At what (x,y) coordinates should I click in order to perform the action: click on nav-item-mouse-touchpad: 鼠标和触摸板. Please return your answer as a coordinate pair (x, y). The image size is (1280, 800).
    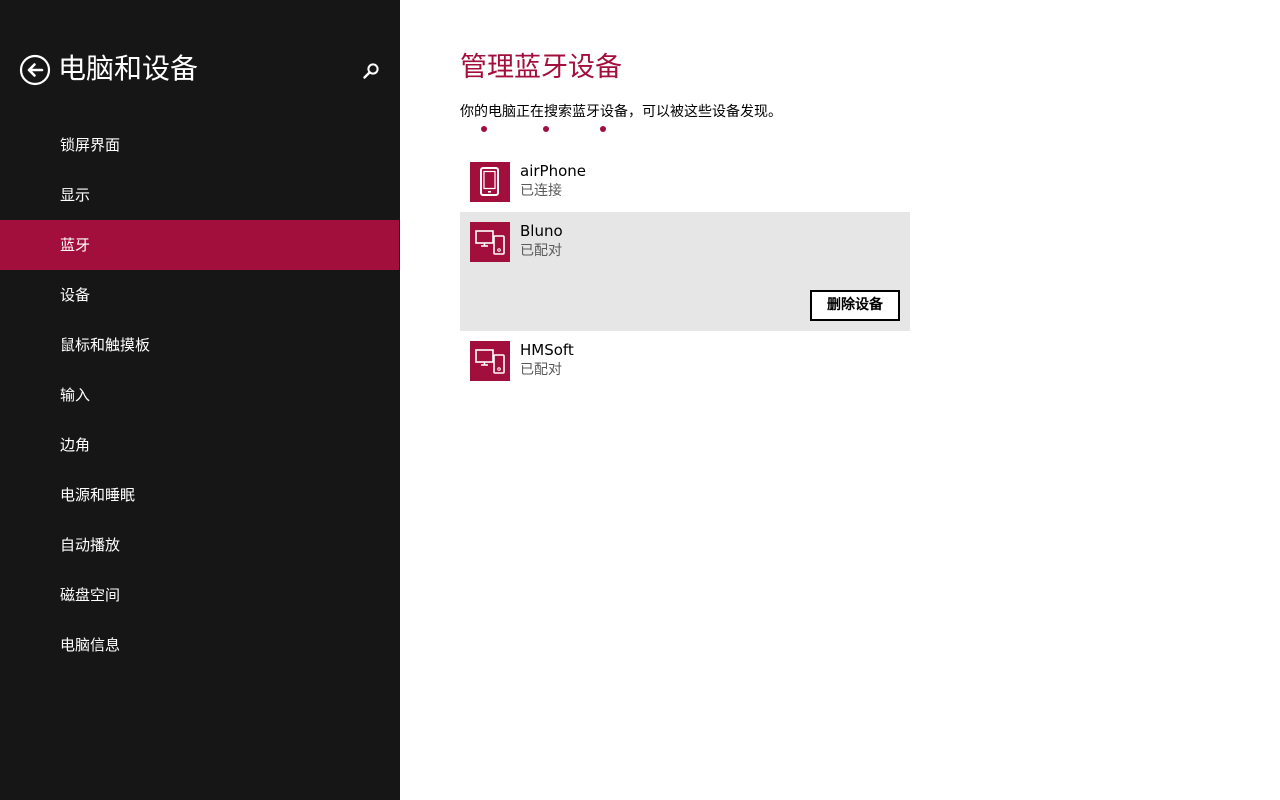
    Looking at the image, I should click on (199, 345).